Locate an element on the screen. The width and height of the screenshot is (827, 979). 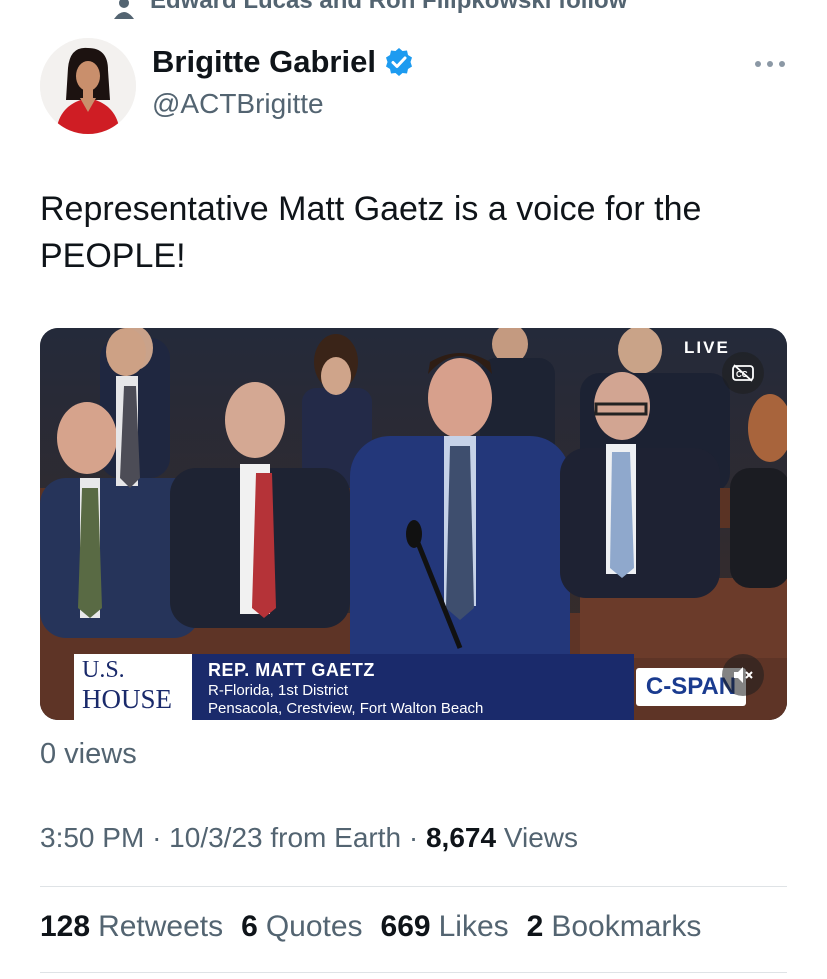
muted-speaker-icon is located at coordinates (743, 675).